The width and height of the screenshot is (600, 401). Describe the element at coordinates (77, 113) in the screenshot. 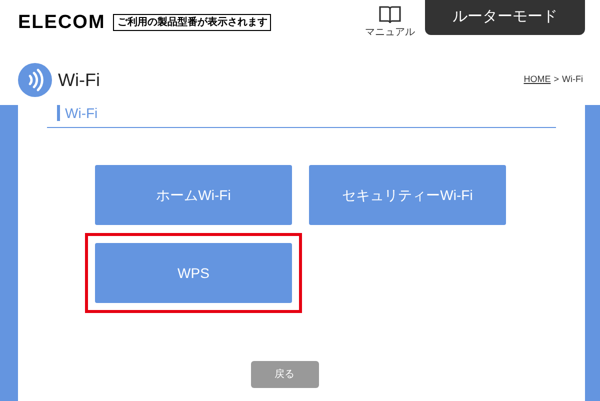

I see `section-heading: Wi-Fi` at that location.